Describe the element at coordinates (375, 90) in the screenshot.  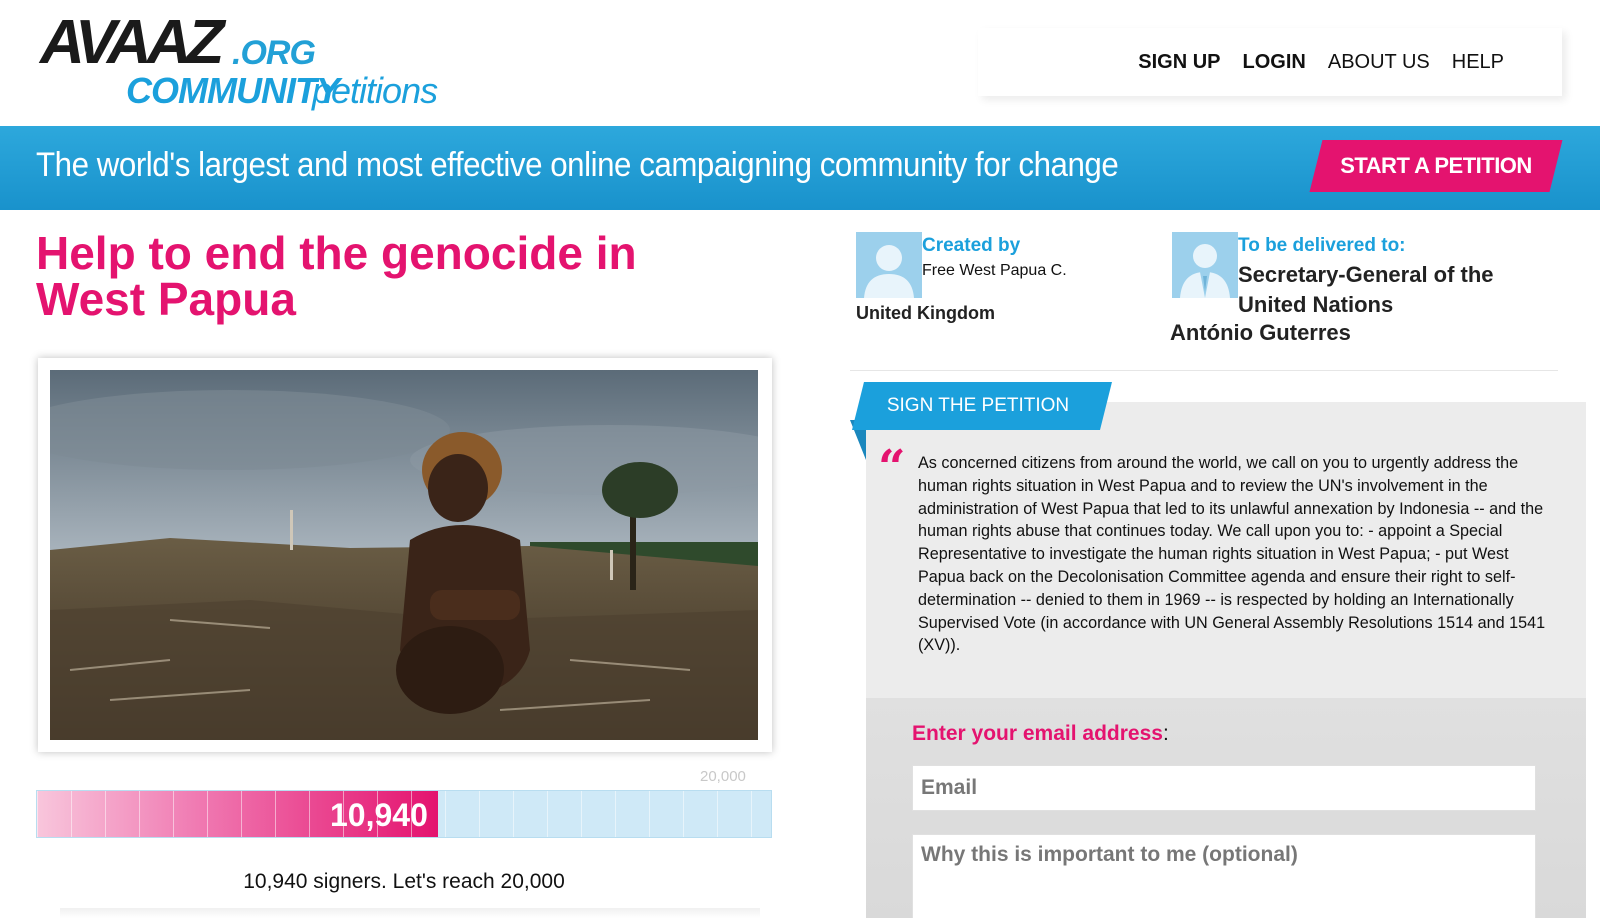
I see `logo-petitions: petitions` at that location.